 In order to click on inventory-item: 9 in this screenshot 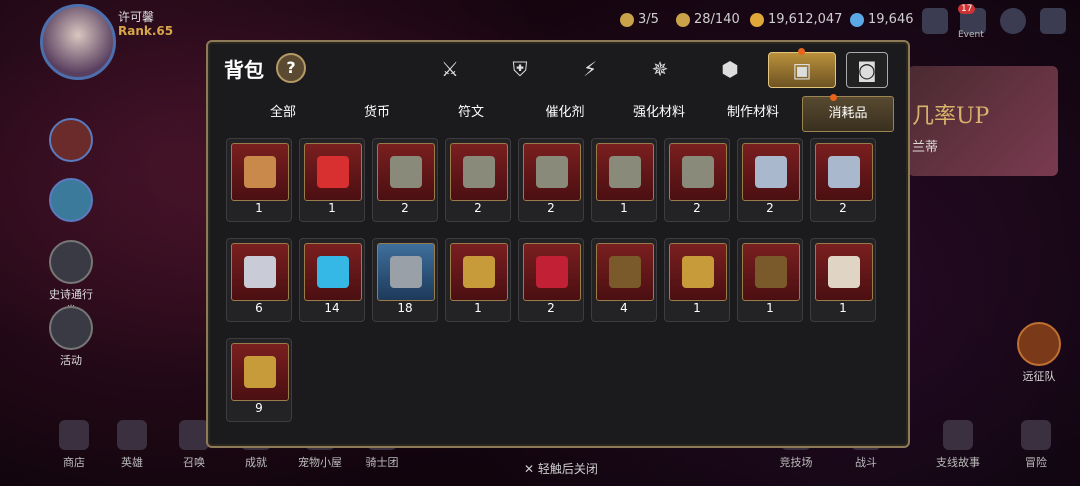, I will do `click(259, 380)`.